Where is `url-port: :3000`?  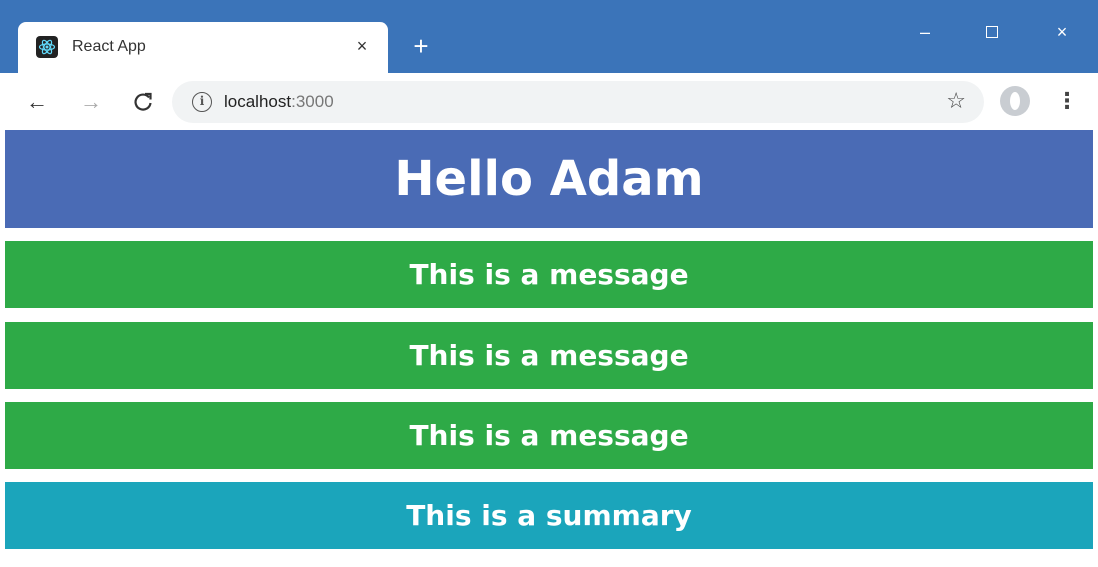
url-port: :3000 is located at coordinates (312, 101).